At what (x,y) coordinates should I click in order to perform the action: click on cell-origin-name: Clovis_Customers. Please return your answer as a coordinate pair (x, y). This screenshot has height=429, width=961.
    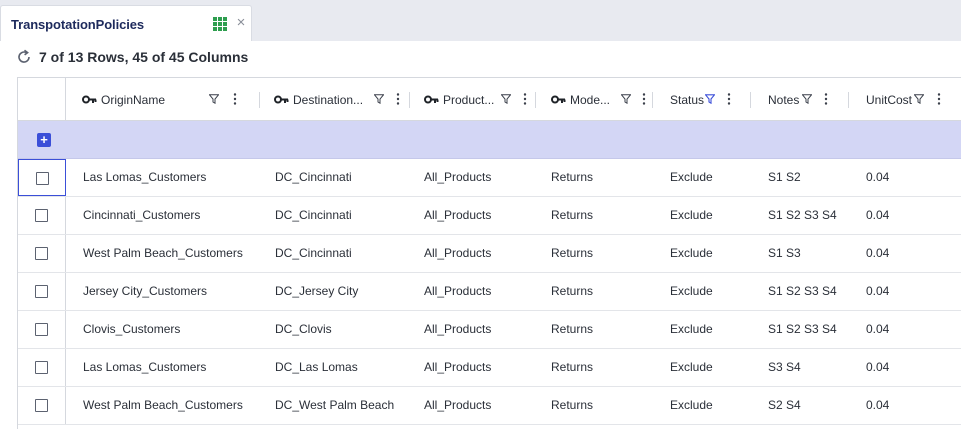
    Looking at the image, I should click on (131, 329).